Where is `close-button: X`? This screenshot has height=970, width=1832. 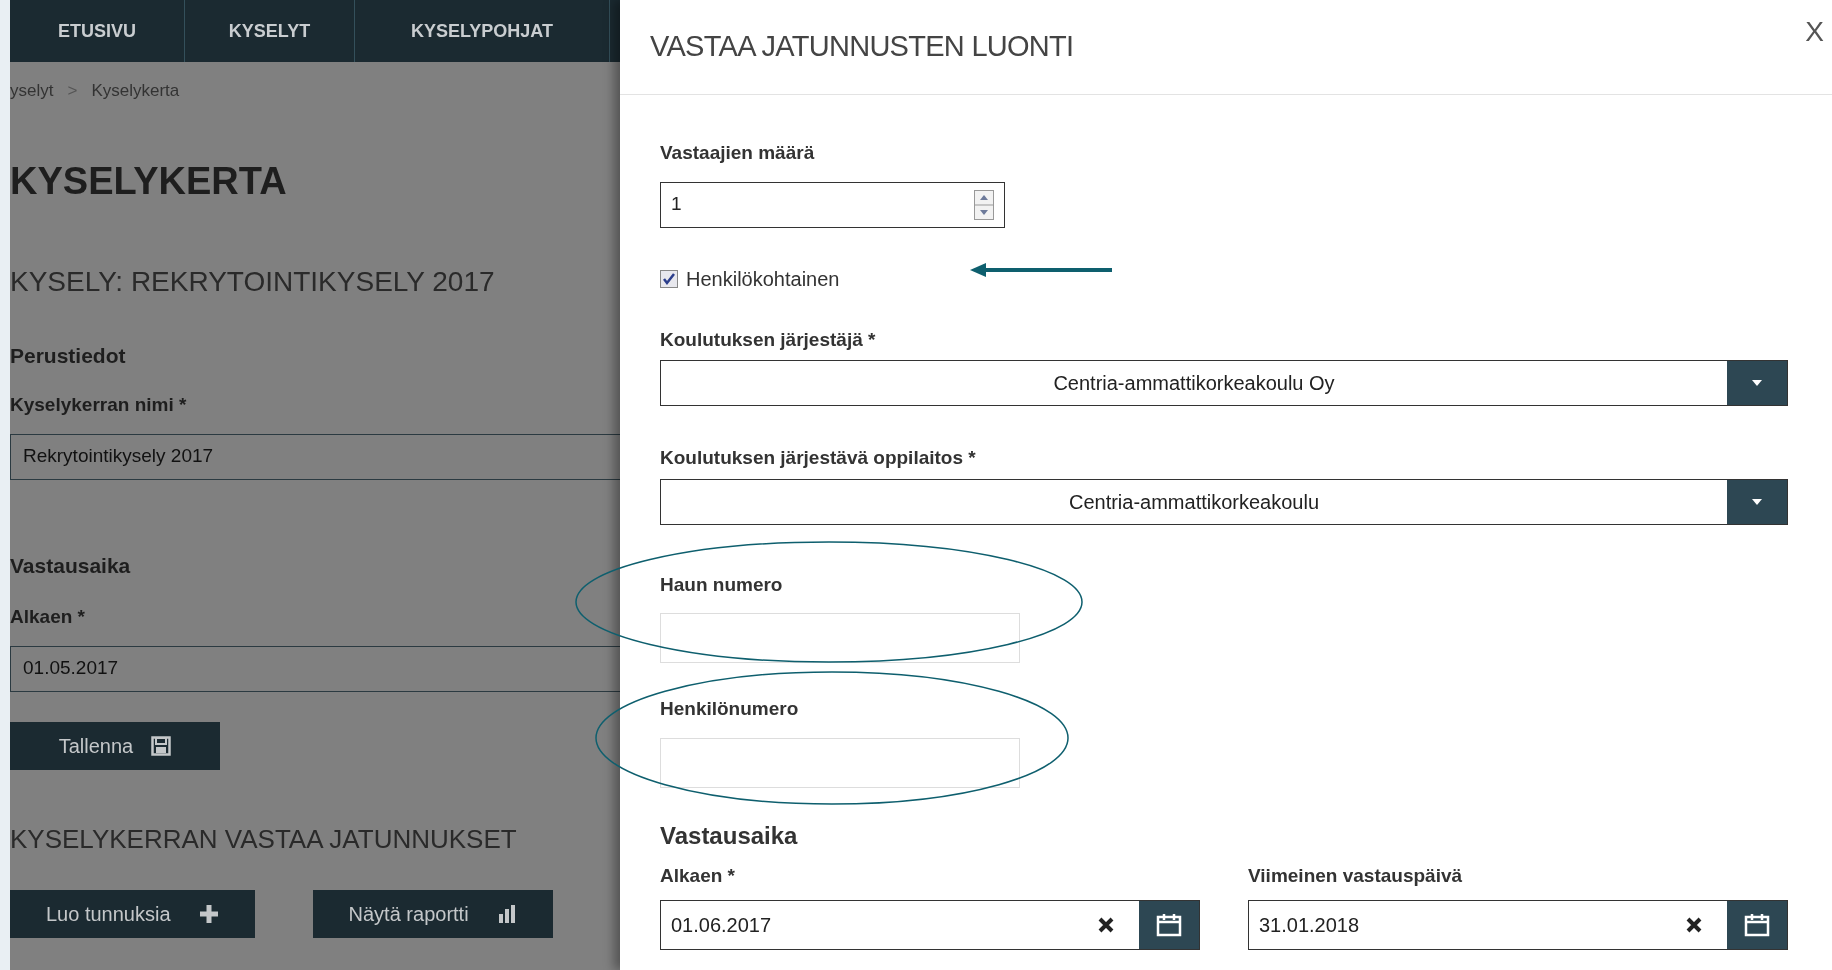
close-button: X is located at coordinates (1814, 47).